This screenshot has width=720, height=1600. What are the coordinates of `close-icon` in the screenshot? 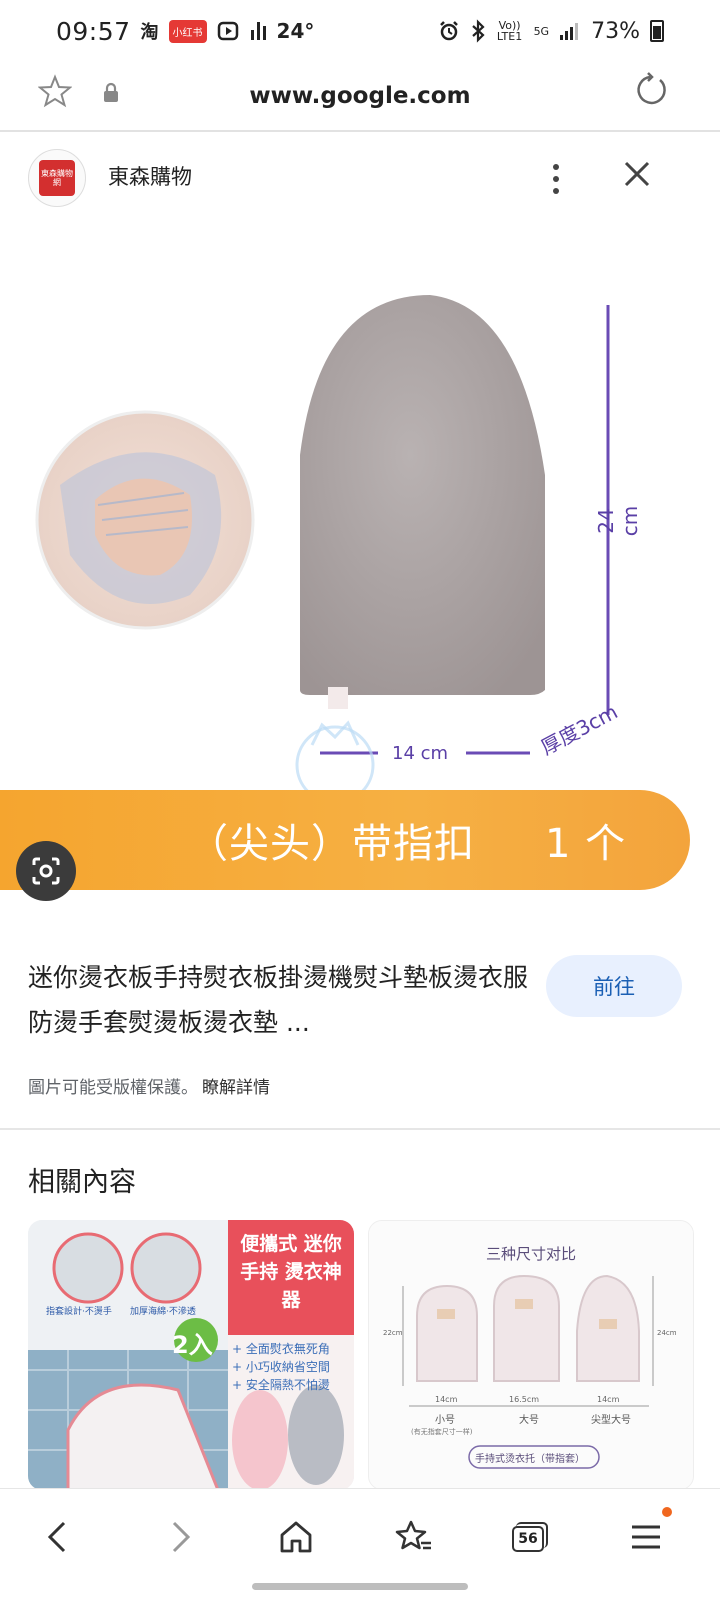 It's located at (637, 174).